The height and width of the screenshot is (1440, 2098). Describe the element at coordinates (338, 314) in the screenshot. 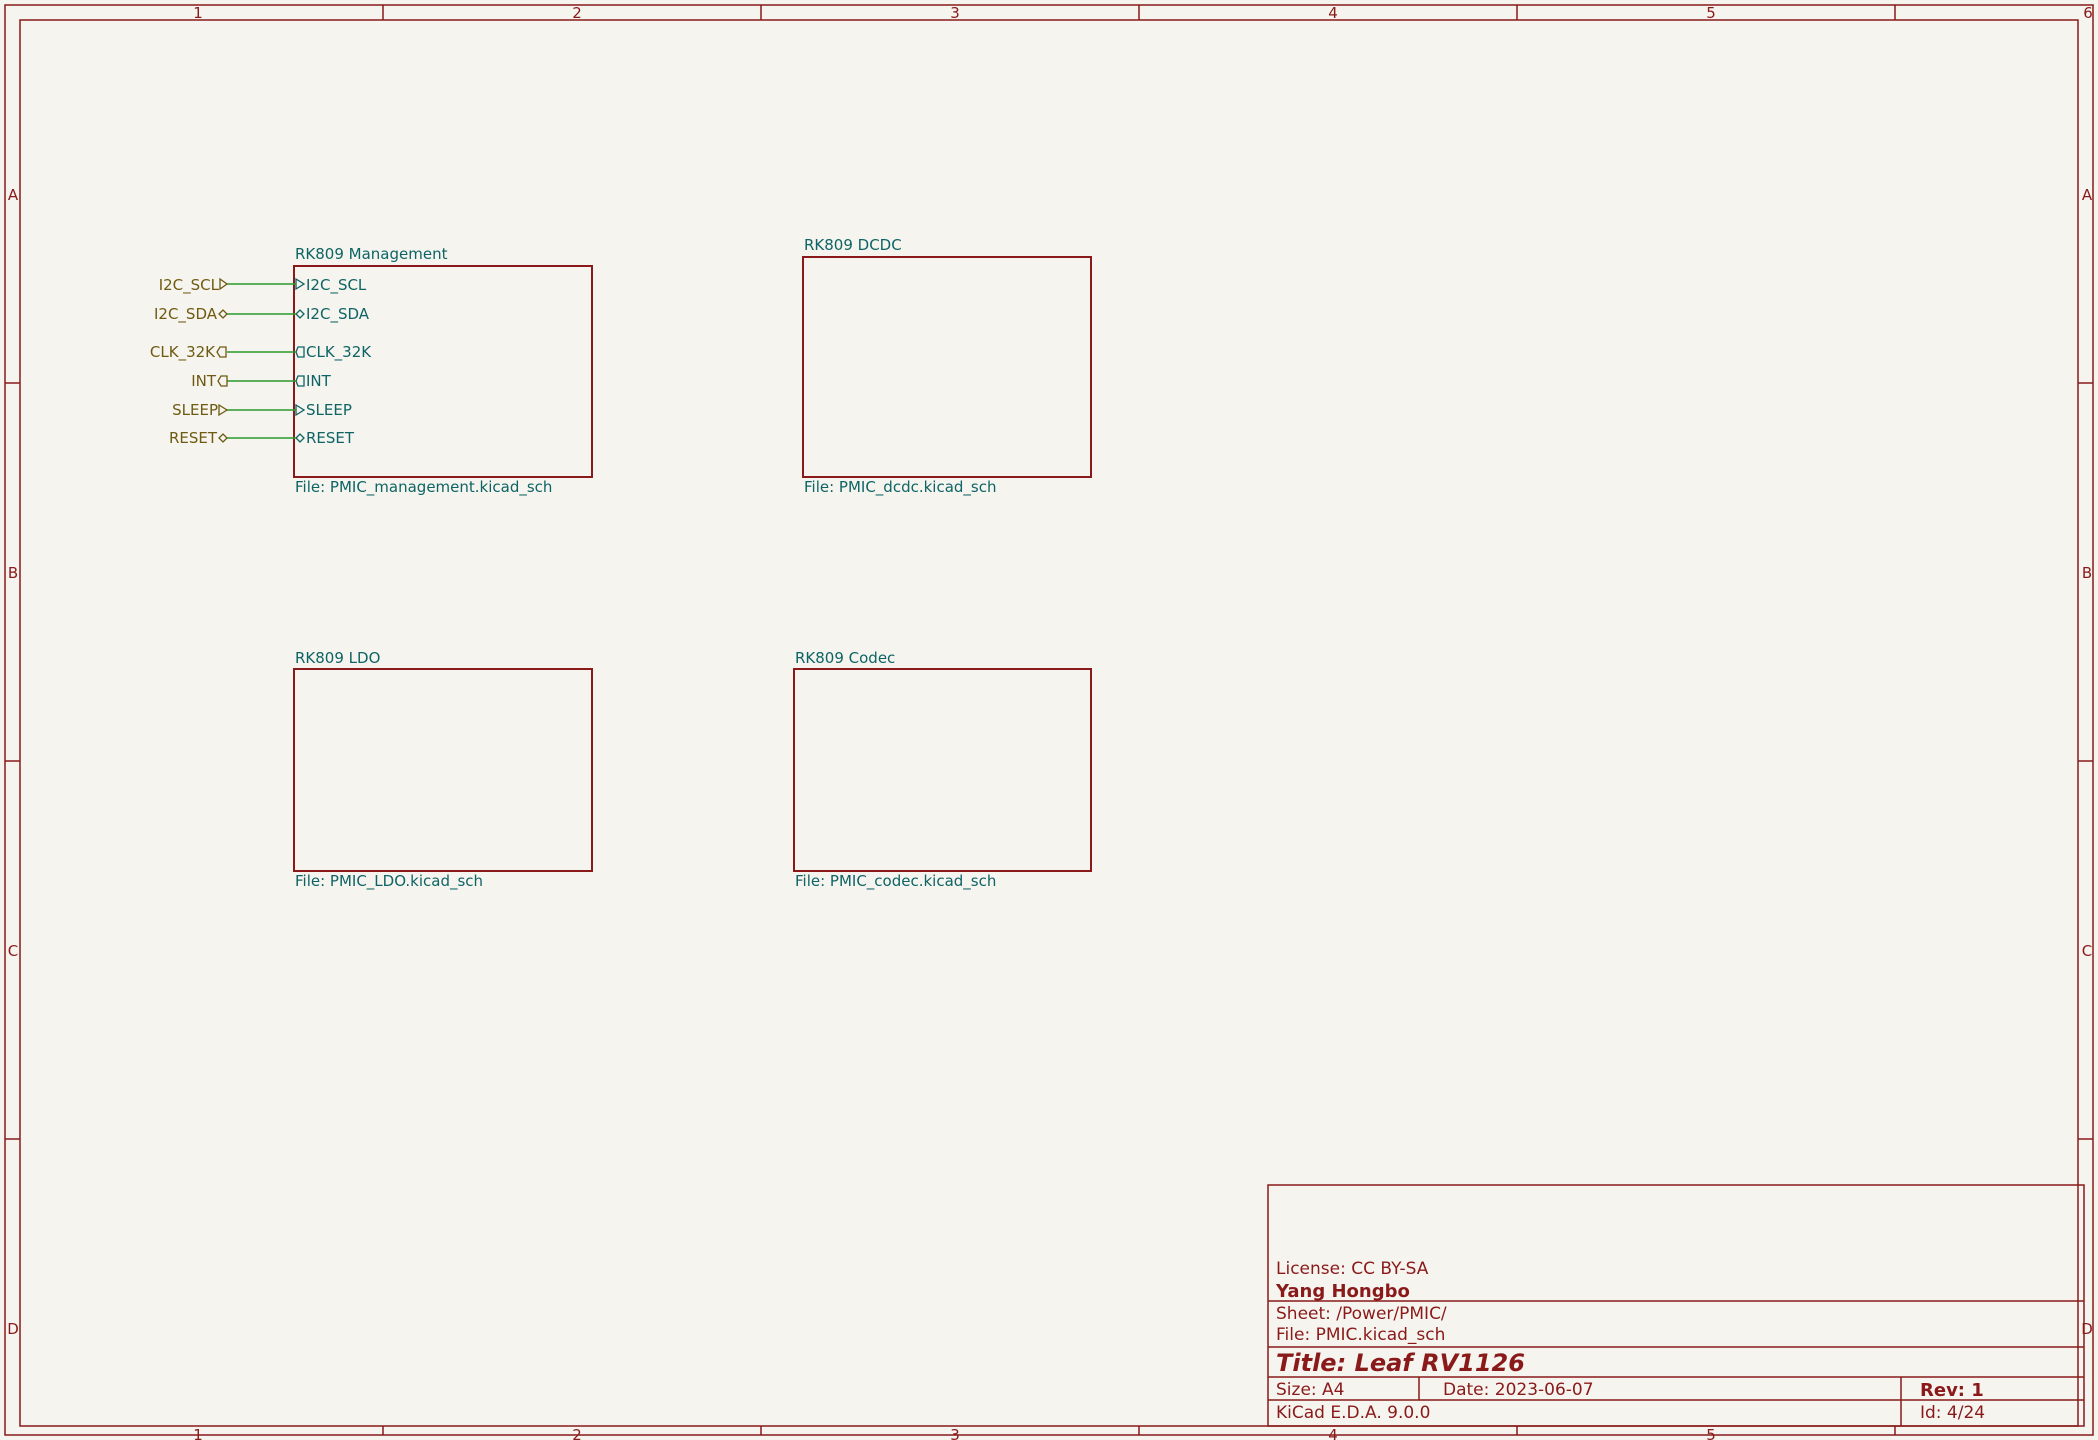

I see `sheet-pin-i2c-sda: I2C_SDA` at that location.